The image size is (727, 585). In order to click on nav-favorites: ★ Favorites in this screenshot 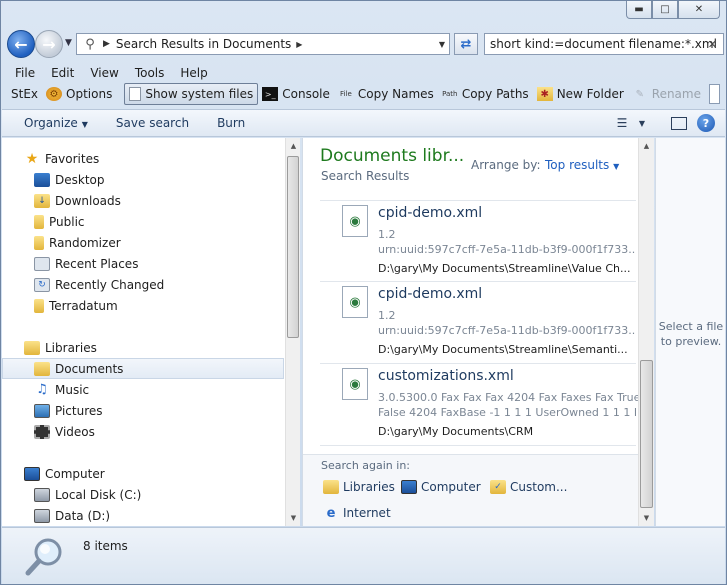, I will do `click(143, 158)`.